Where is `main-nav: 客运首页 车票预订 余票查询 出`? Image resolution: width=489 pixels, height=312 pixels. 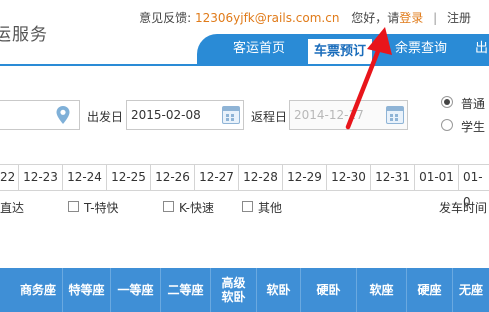
main-nav: 客运首页 车票预订 余票查询 出 is located at coordinates (343, 49).